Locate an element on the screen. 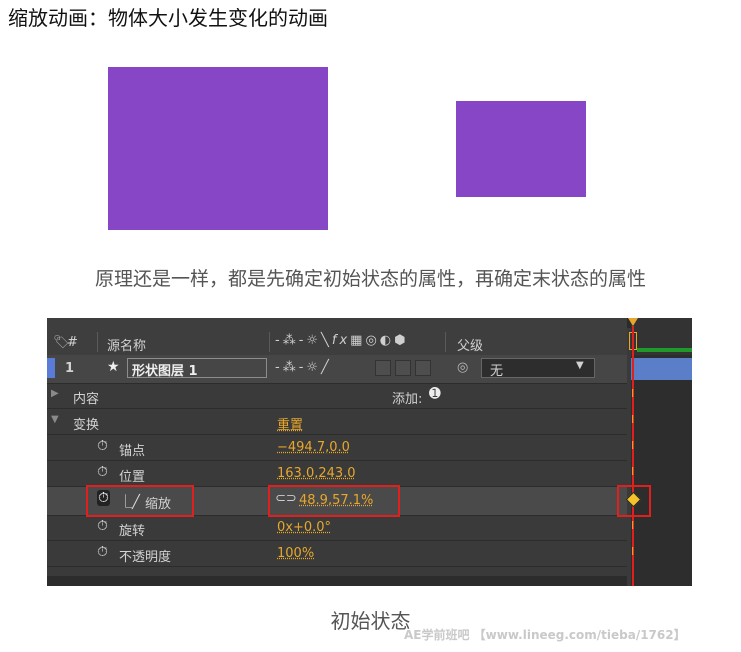 The width and height of the screenshot is (741, 652). principle-text: 原理还是一样，都是先确定初始状态的属性，再确定末状态的属性 is located at coordinates (370, 279).